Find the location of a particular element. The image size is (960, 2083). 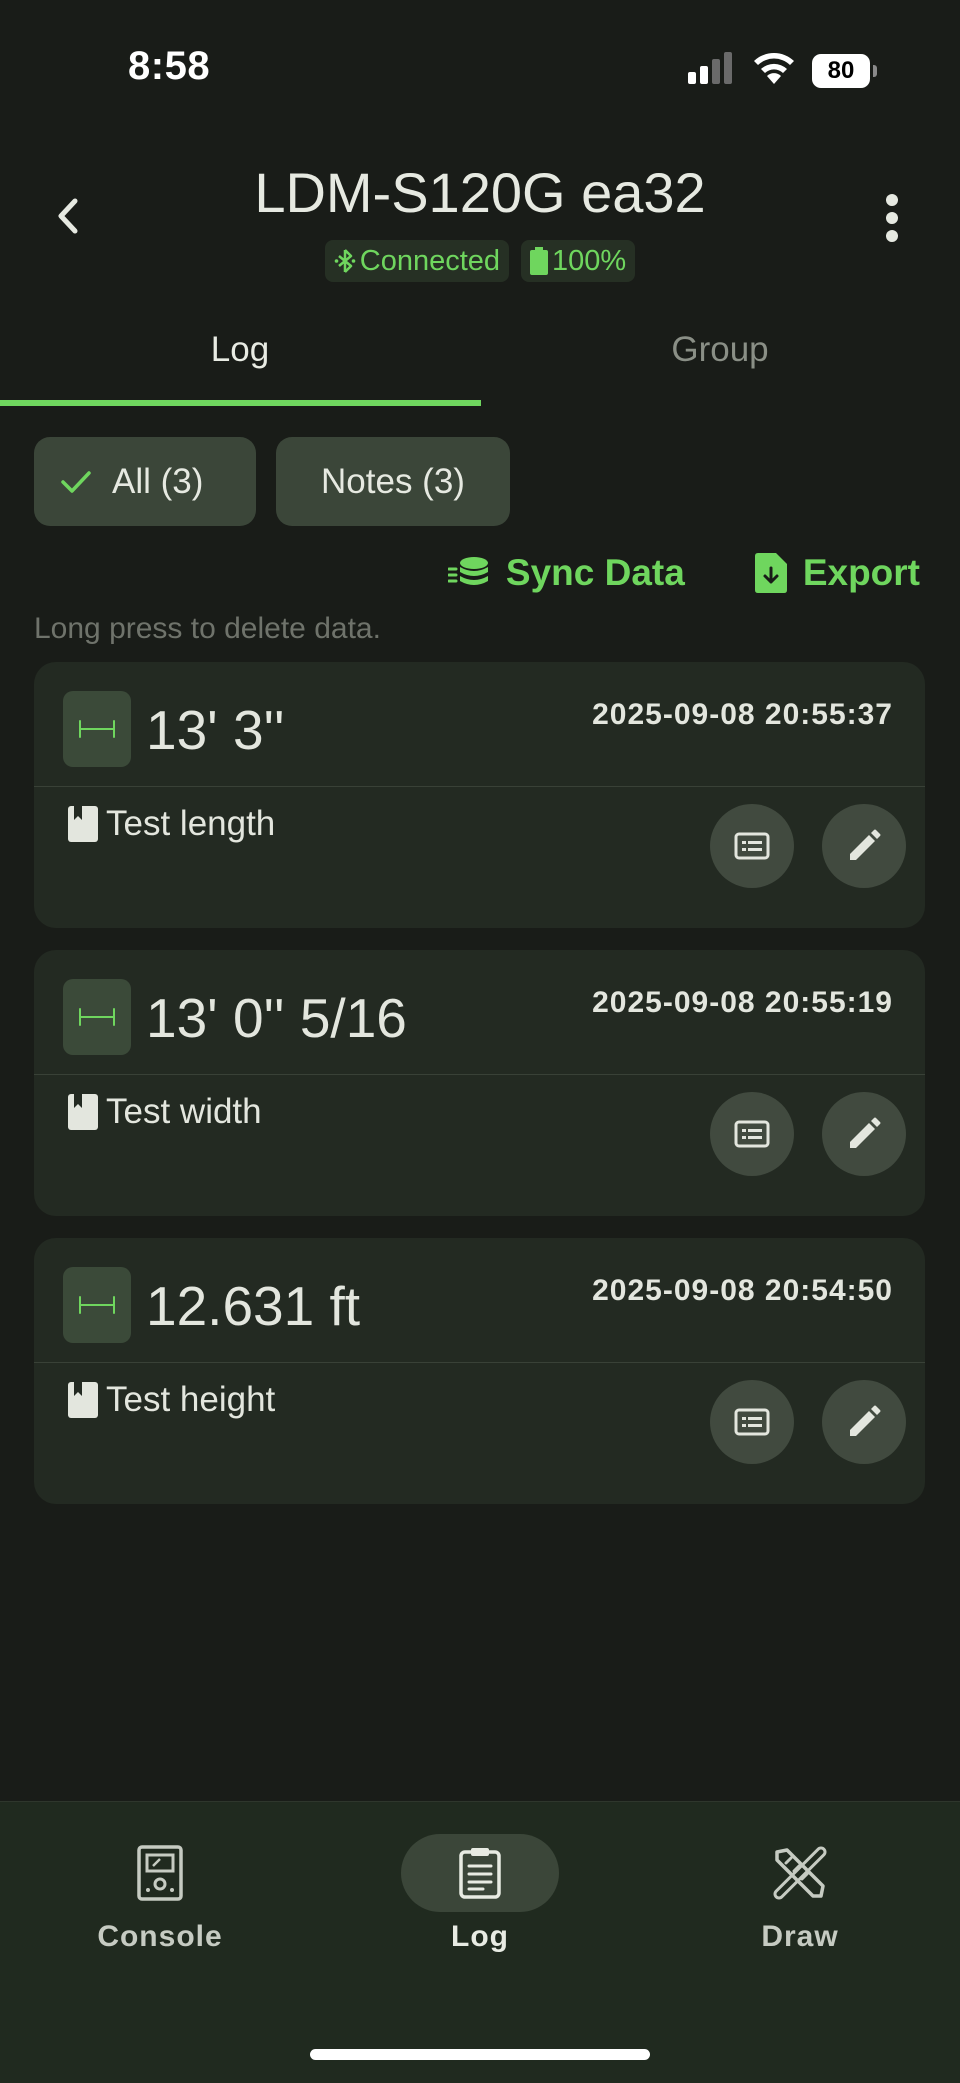

clipboard-icon is located at coordinates (480, 1873).